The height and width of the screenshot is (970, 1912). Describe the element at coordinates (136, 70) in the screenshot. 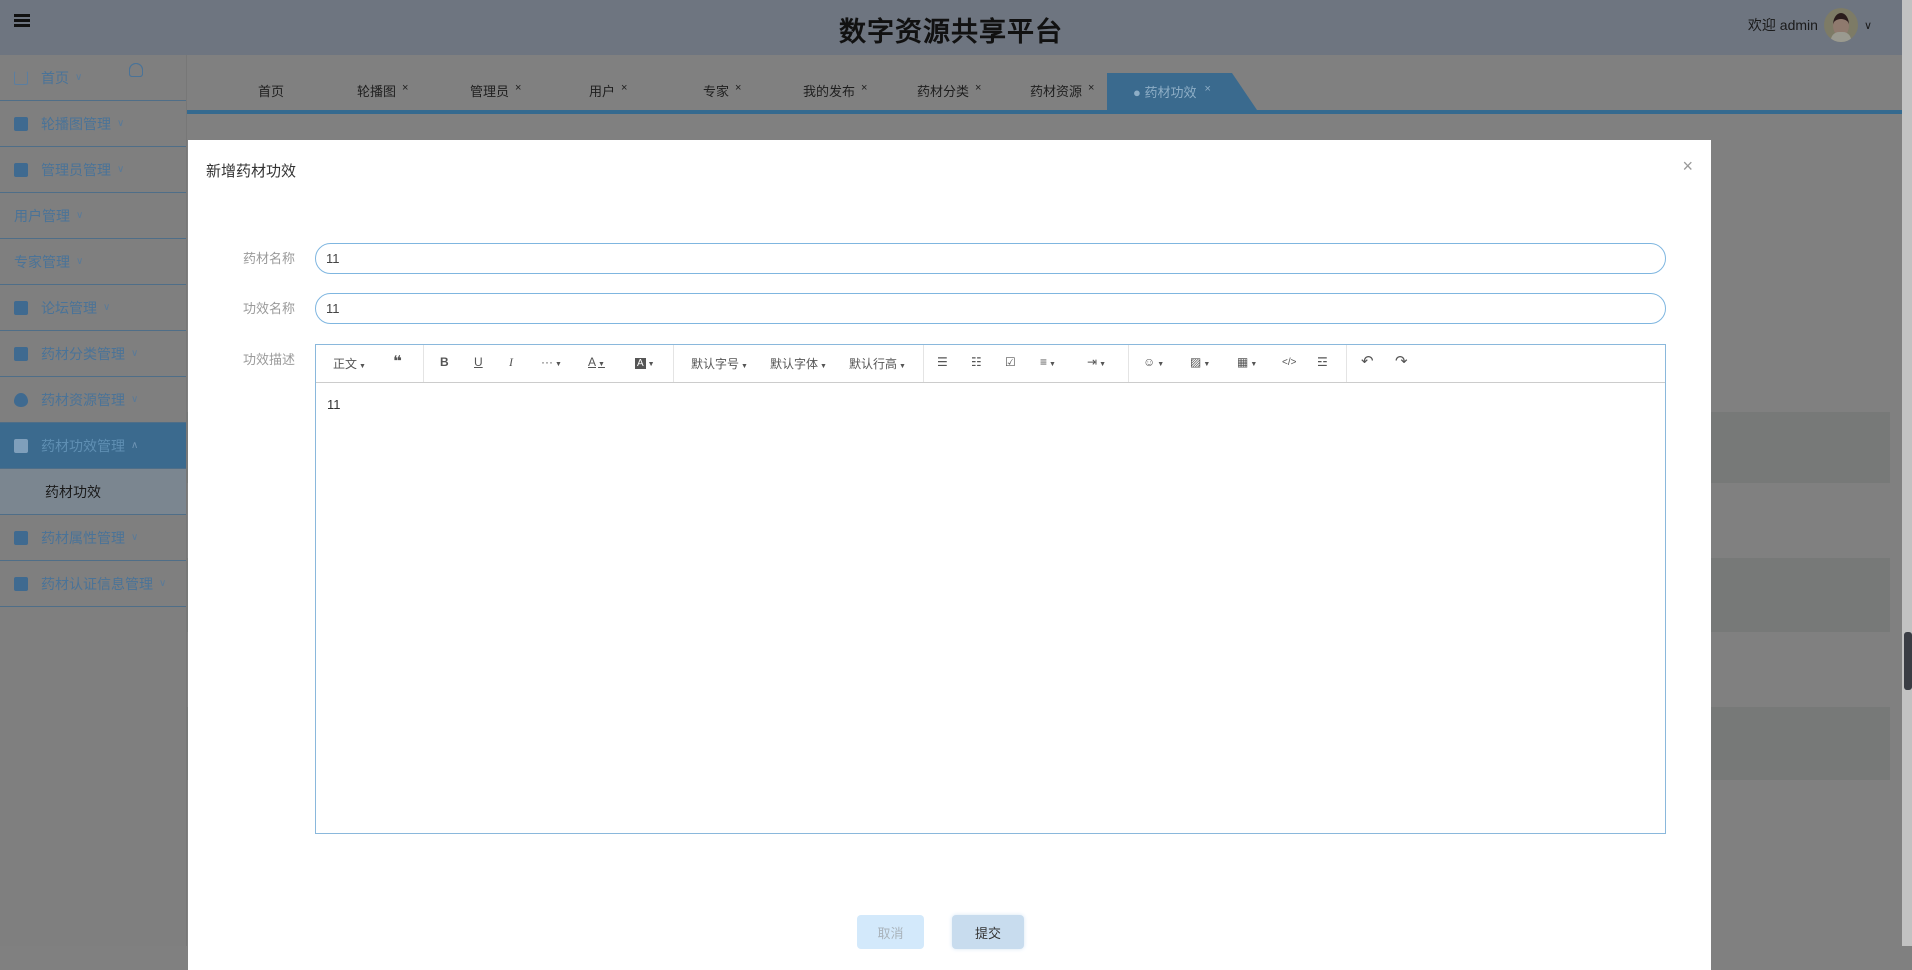

I see `user-icon` at that location.